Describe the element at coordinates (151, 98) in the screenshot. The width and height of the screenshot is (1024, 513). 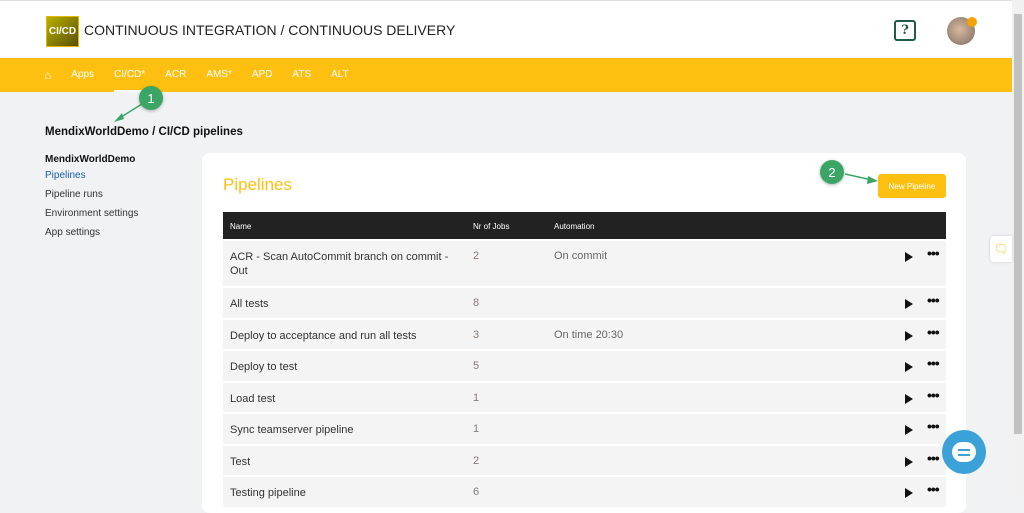
I see `annotation-badge-1: 1` at that location.